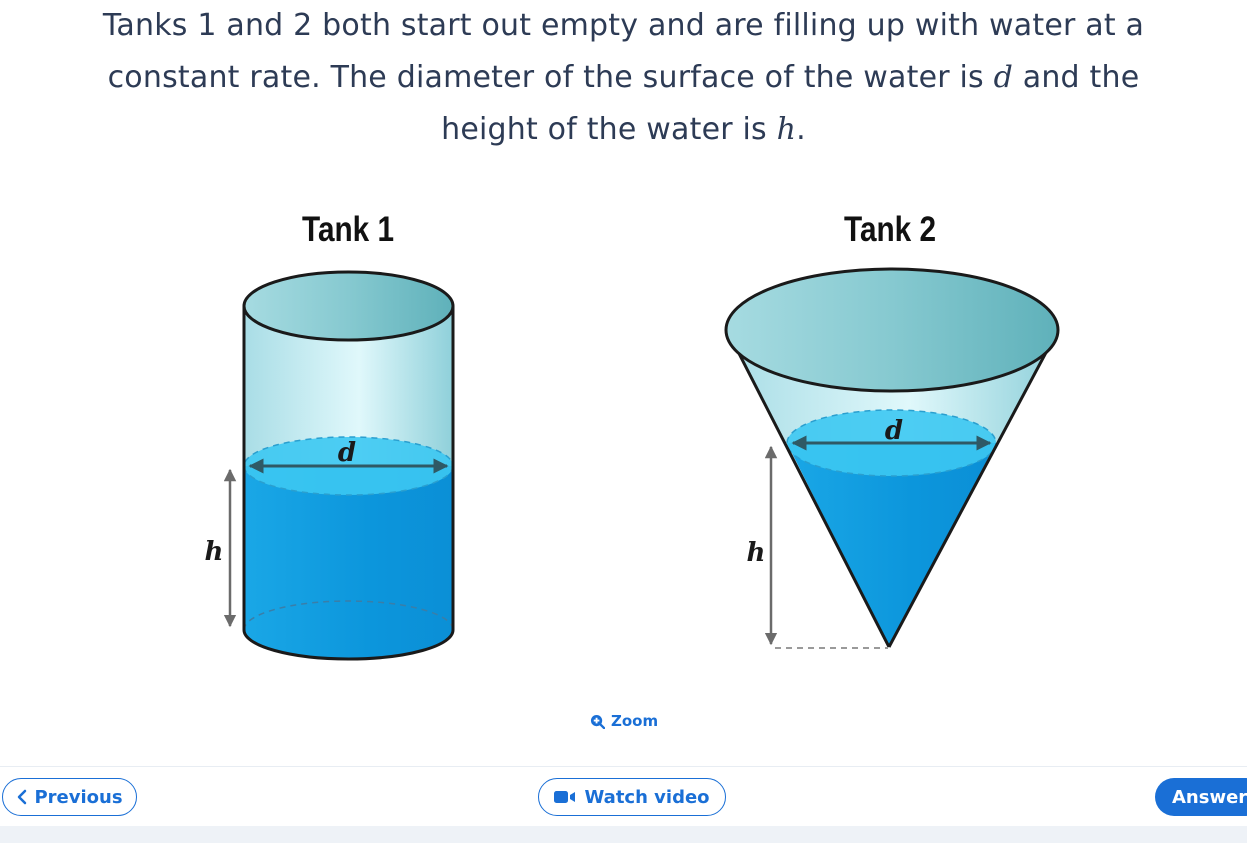 The width and height of the screenshot is (1247, 843). What do you see at coordinates (894, 431) in the screenshot?
I see `tank-2-diameter-label: d` at bounding box center [894, 431].